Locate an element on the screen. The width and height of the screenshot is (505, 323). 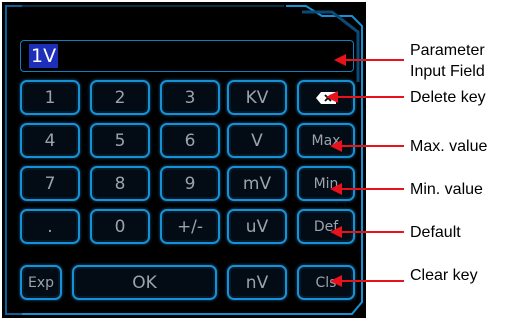
key-uv: uV is located at coordinates (257, 226).